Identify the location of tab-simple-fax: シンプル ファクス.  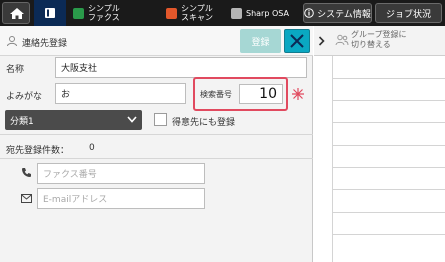
(115, 13).